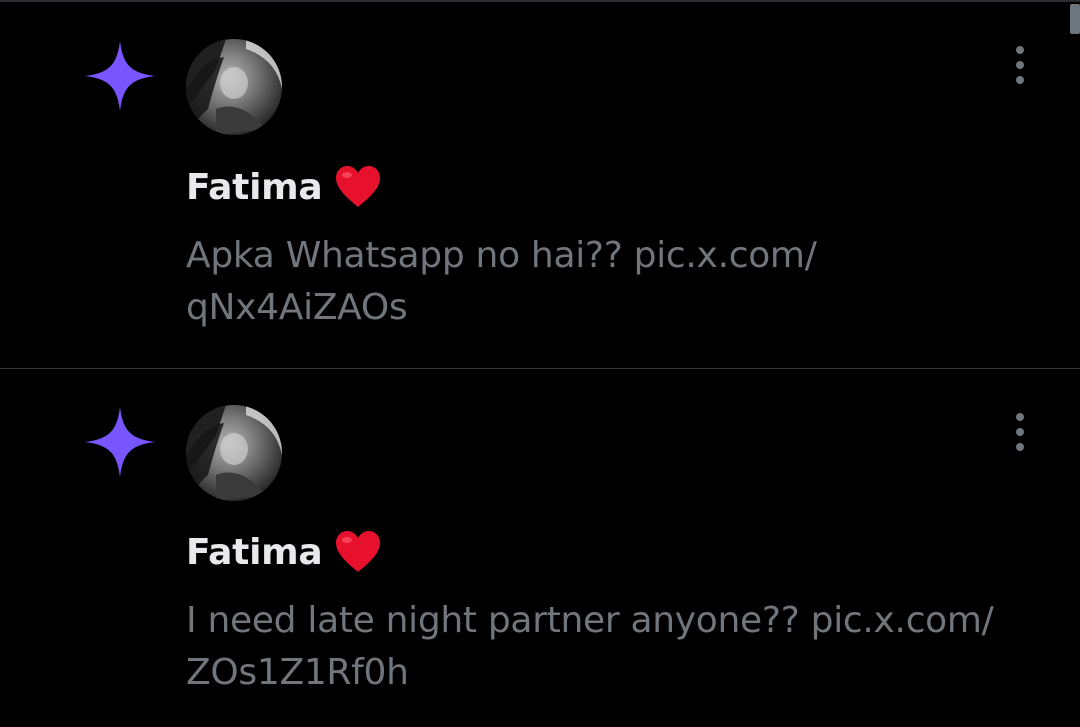 Image resolution: width=1080 pixels, height=727 pixels. Describe the element at coordinates (297, 672) in the screenshot. I see `tweet-text-line: ZOs1Z1Rf0h` at that location.